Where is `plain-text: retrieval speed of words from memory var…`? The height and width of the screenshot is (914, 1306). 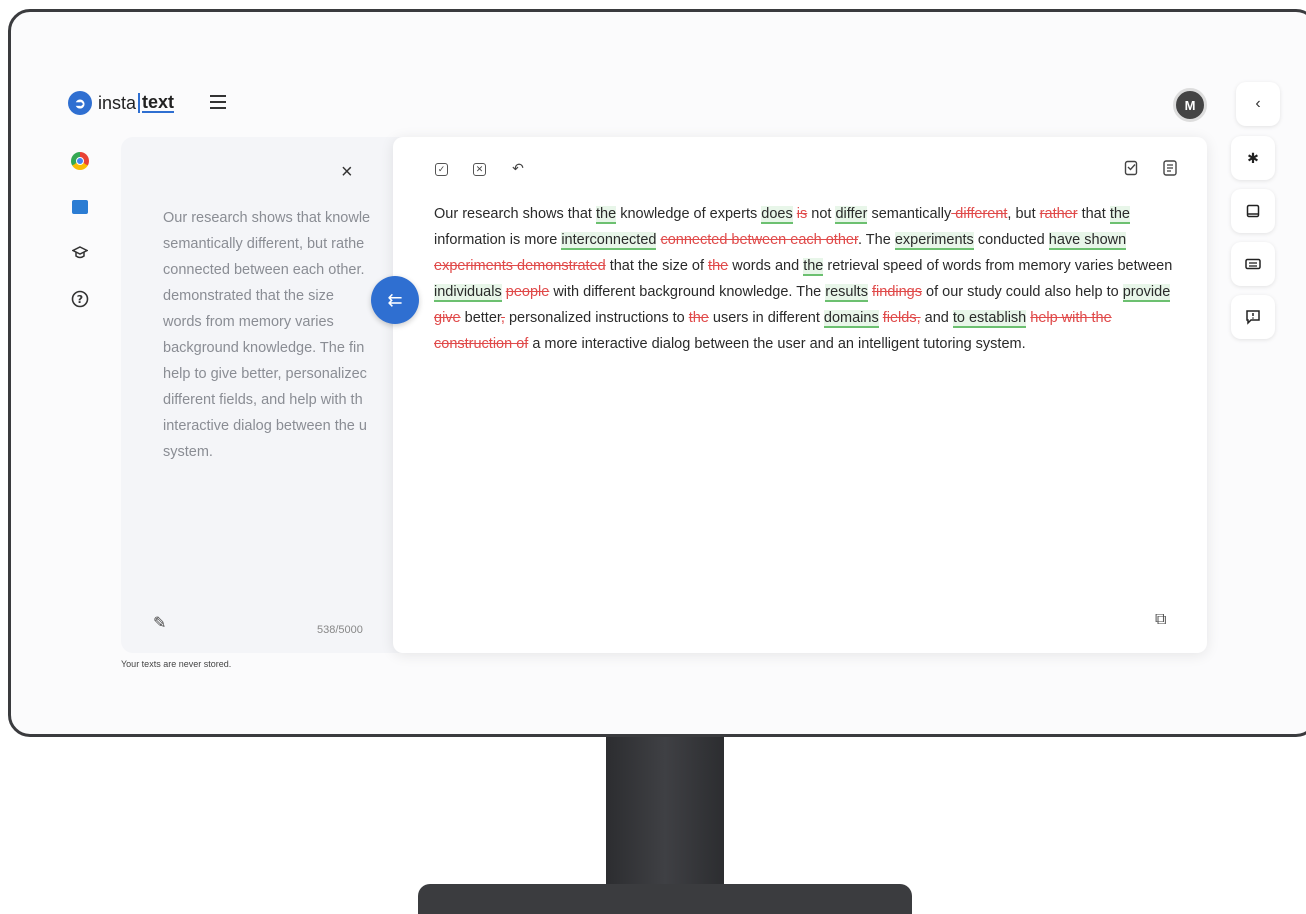 plain-text: retrieval speed of words from memory var… is located at coordinates (998, 266).